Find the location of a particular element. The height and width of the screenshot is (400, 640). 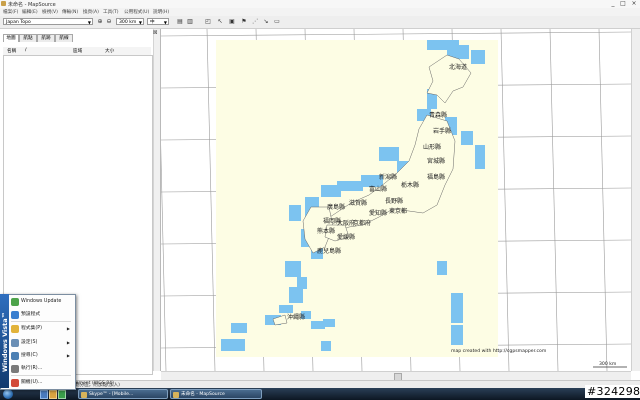

start-menu-item-label: Windows Update is located at coordinates (41, 301).